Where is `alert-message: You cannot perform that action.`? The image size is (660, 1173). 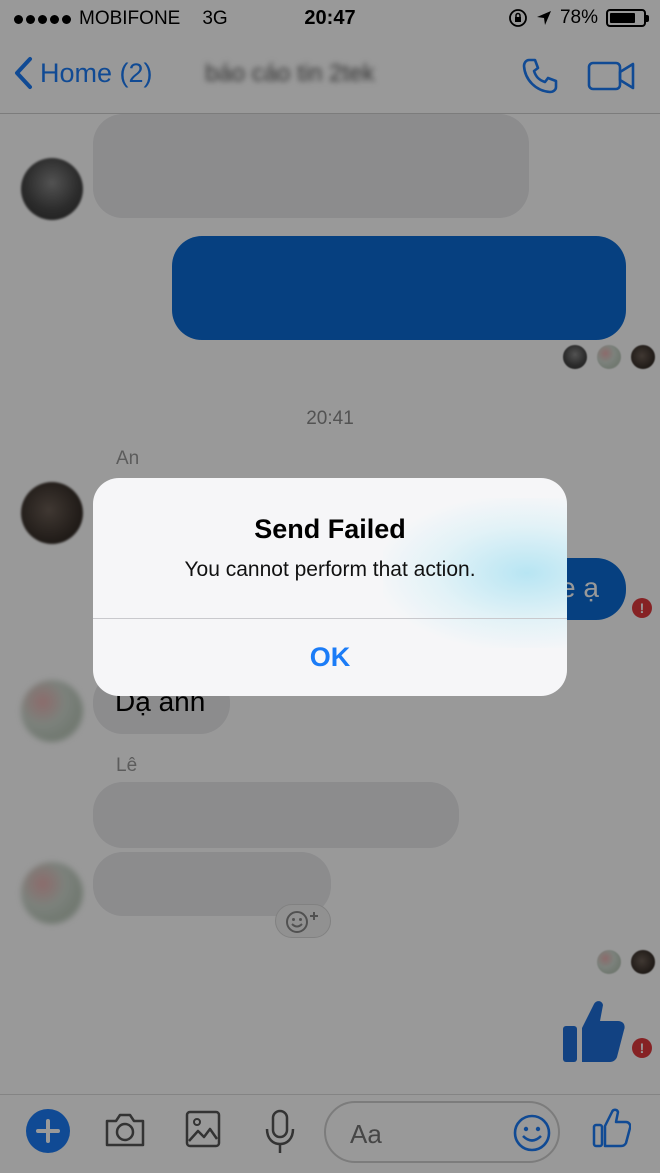 alert-message: You cannot perform that action. is located at coordinates (330, 569).